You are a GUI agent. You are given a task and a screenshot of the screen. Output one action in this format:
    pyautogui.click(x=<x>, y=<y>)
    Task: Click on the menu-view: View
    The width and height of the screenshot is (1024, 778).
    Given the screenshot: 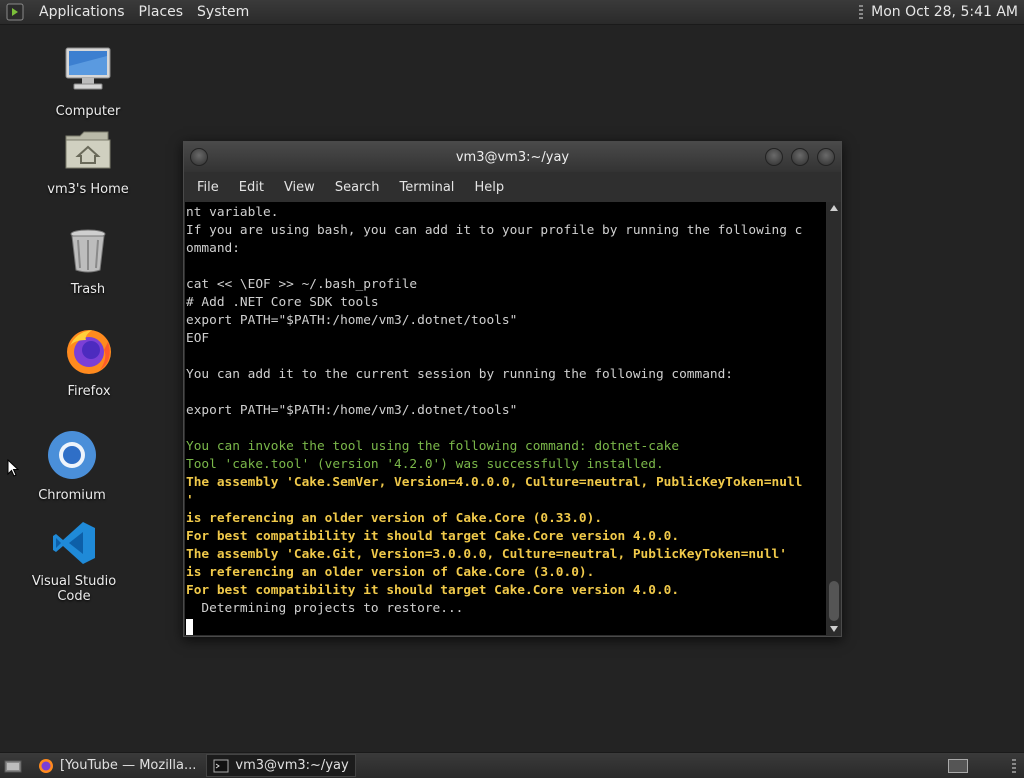 What is the action you would take?
    pyautogui.click(x=299, y=187)
    